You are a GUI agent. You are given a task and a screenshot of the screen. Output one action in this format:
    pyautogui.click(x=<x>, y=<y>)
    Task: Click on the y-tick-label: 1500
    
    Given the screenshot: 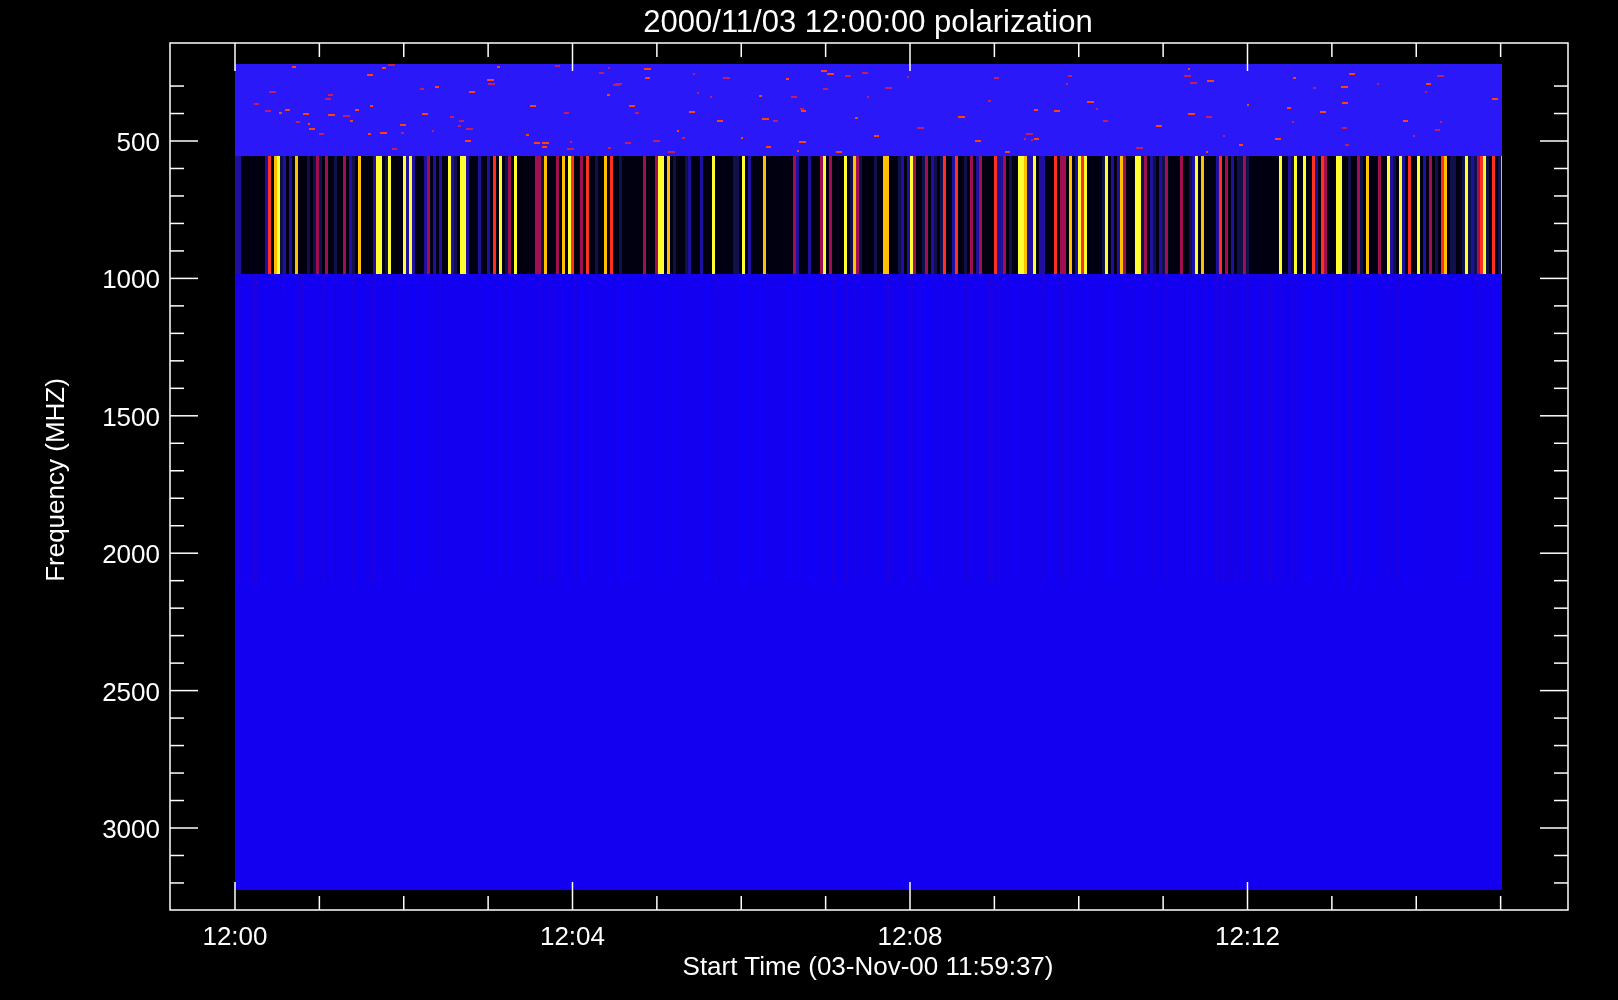 What is the action you would take?
    pyautogui.click(x=131, y=416)
    